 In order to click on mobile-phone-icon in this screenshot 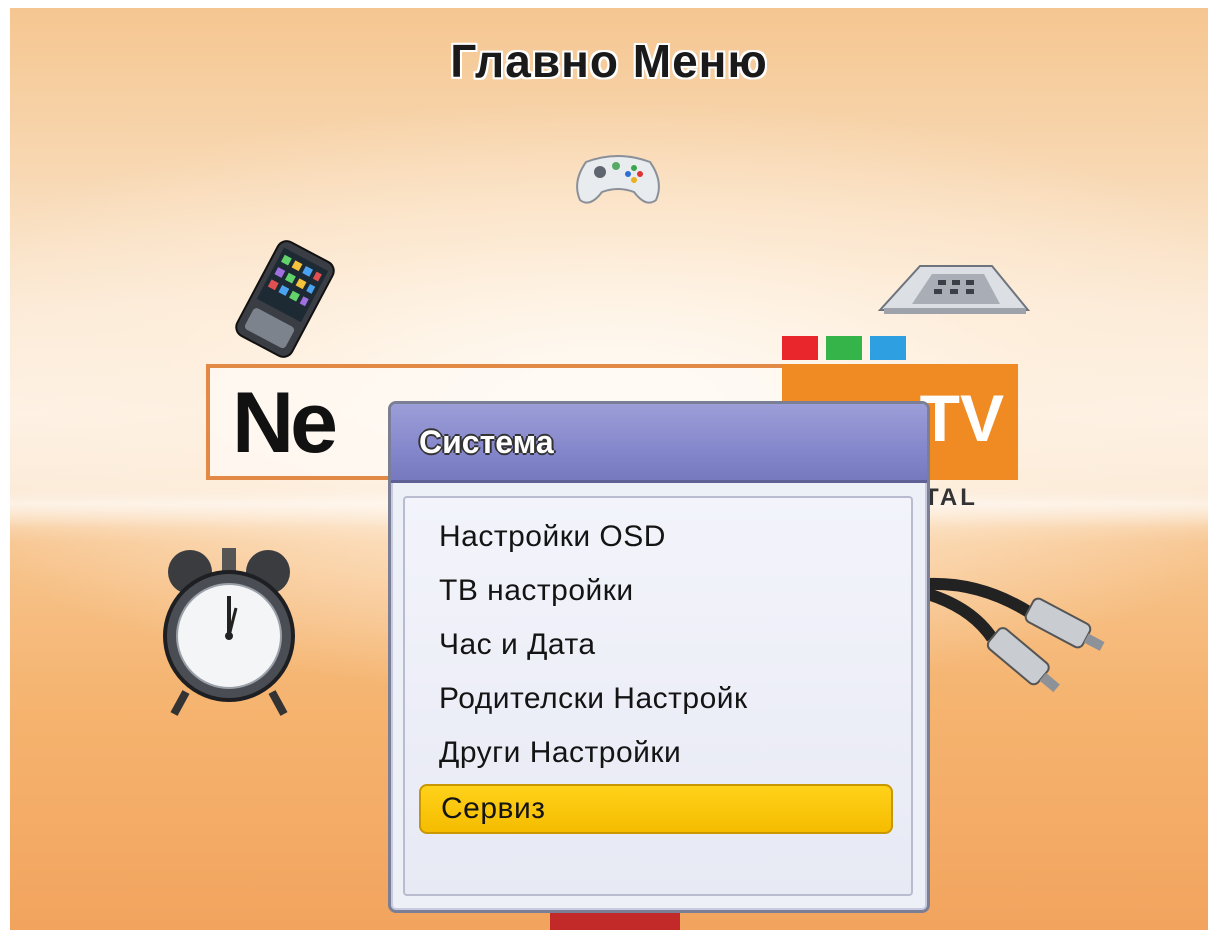, I will do `click(285, 299)`.